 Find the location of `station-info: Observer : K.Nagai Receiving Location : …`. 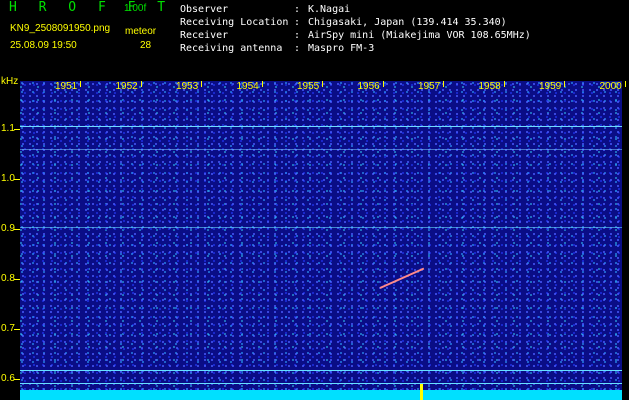

station-info: Observer : K.Nagai Receiving Location : … is located at coordinates (355, 29).